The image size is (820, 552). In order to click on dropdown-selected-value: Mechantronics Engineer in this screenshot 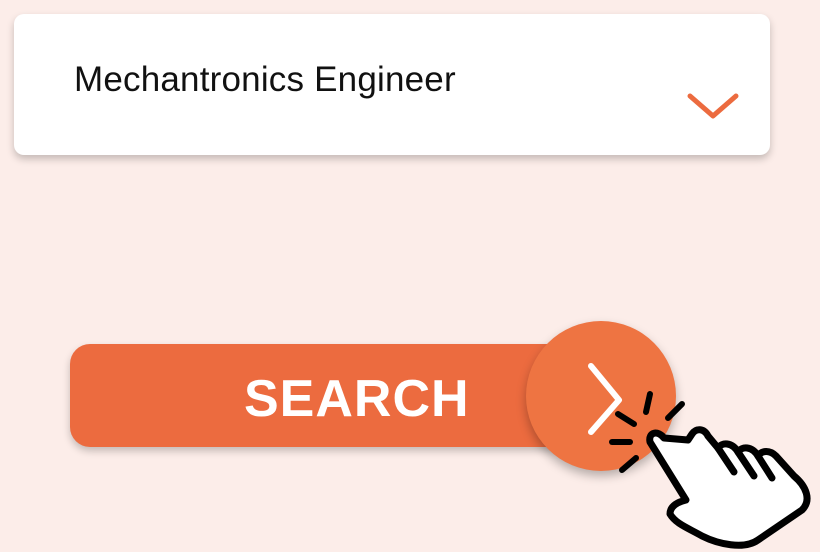, I will do `click(265, 79)`.